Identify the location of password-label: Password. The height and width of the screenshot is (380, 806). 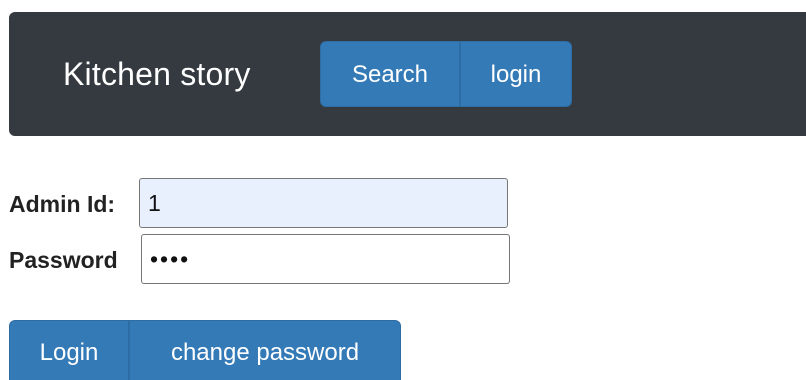
(63, 260).